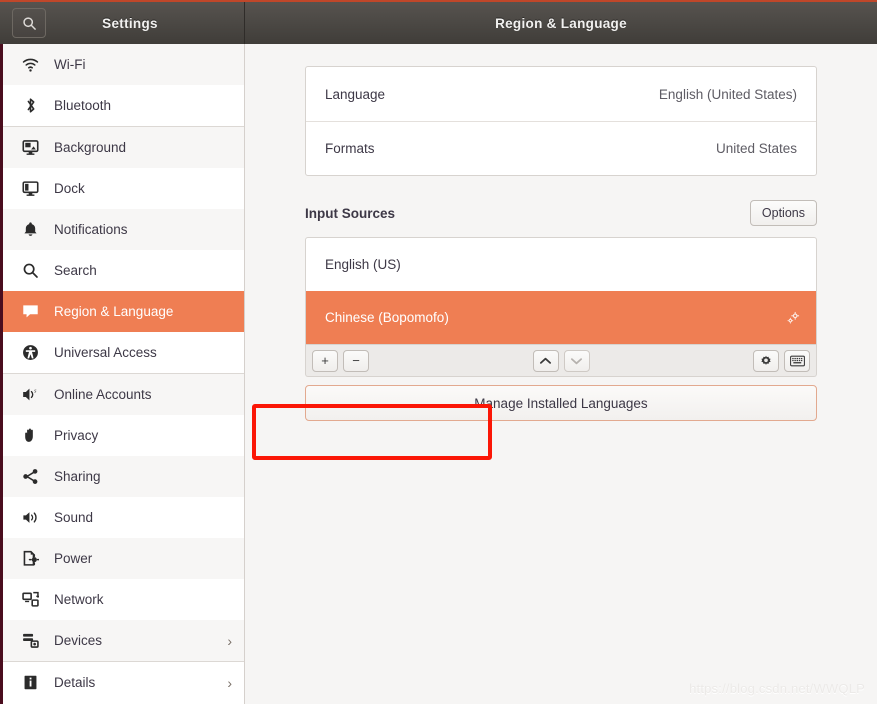 Image resolution: width=877 pixels, height=704 pixels. I want to click on sidebar-item-privacy: Privacy, so click(123, 435).